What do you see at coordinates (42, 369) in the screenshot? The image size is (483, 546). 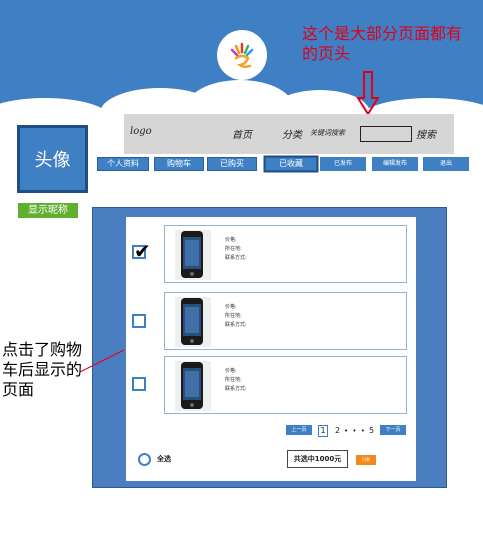 I see `page-annotation: 点击了购物车后显示的页面` at bounding box center [42, 369].